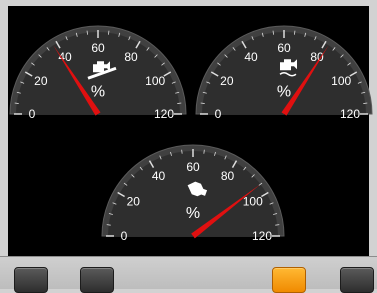  I want to click on toolbar-button-3-active, so click(289, 280).